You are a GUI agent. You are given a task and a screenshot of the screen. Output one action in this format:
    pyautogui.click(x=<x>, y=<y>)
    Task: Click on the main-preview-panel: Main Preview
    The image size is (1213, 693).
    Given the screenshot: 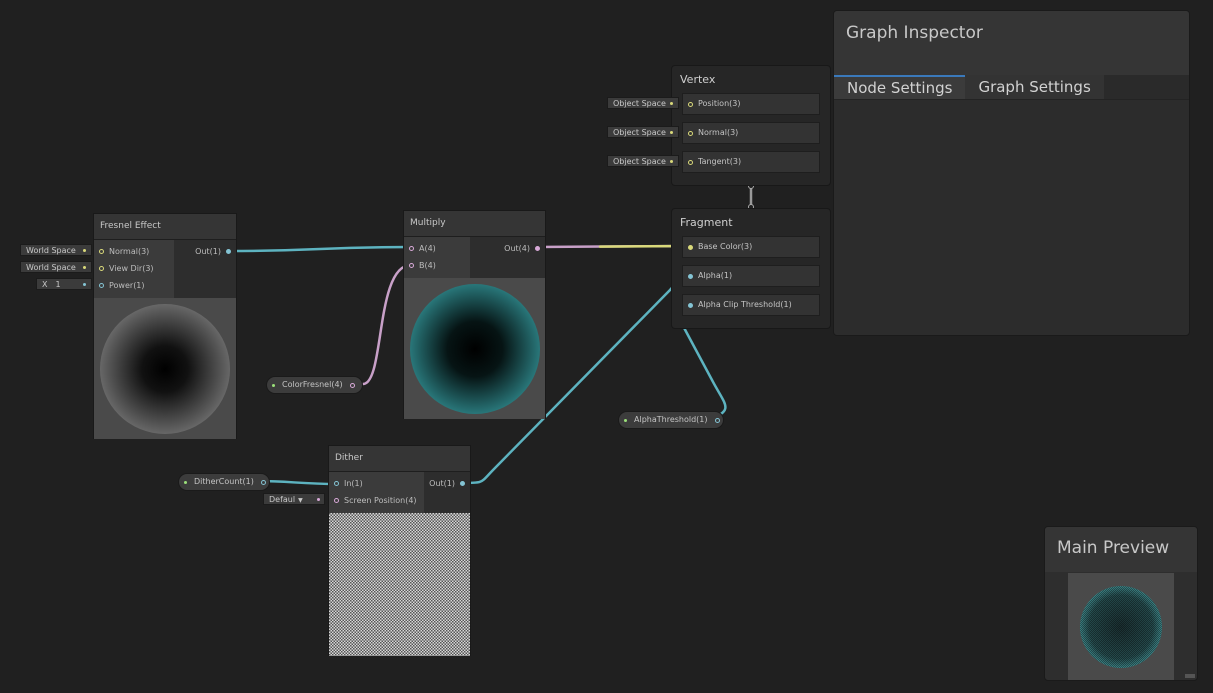 What is the action you would take?
    pyautogui.click(x=1121, y=603)
    